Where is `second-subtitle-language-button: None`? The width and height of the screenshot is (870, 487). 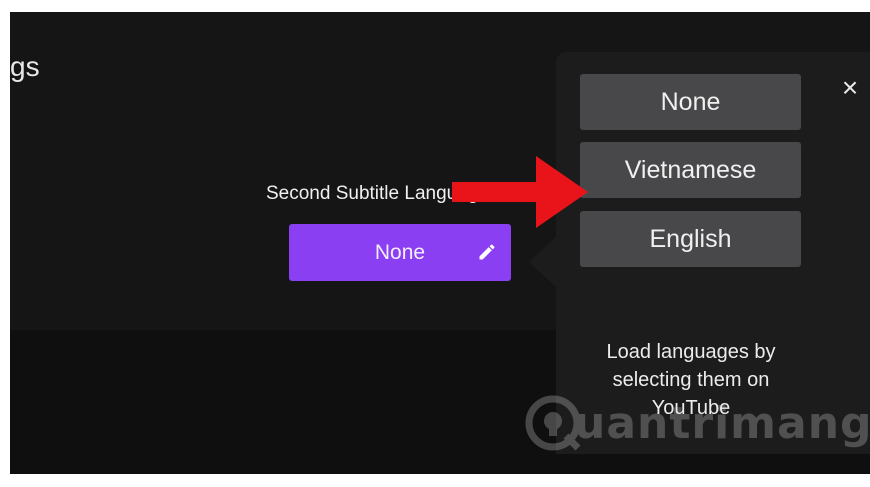 second-subtitle-language-button: None is located at coordinates (400, 252).